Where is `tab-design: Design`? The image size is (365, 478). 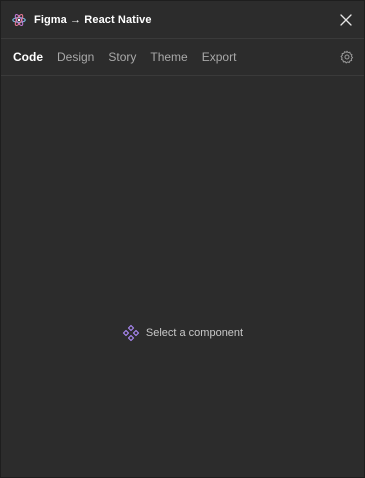 tab-design: Design is located at coordinates (75, 57).